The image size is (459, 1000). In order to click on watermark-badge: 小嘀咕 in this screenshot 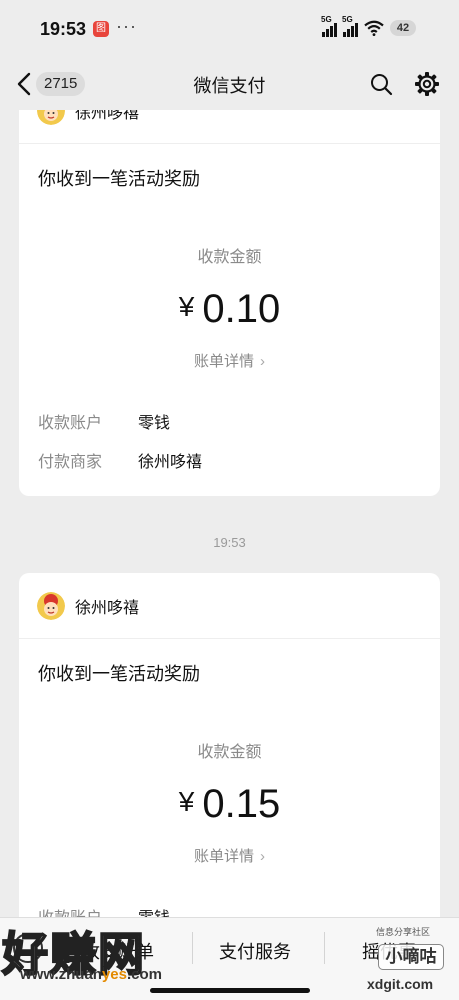, I will do `click(411, 957)`.